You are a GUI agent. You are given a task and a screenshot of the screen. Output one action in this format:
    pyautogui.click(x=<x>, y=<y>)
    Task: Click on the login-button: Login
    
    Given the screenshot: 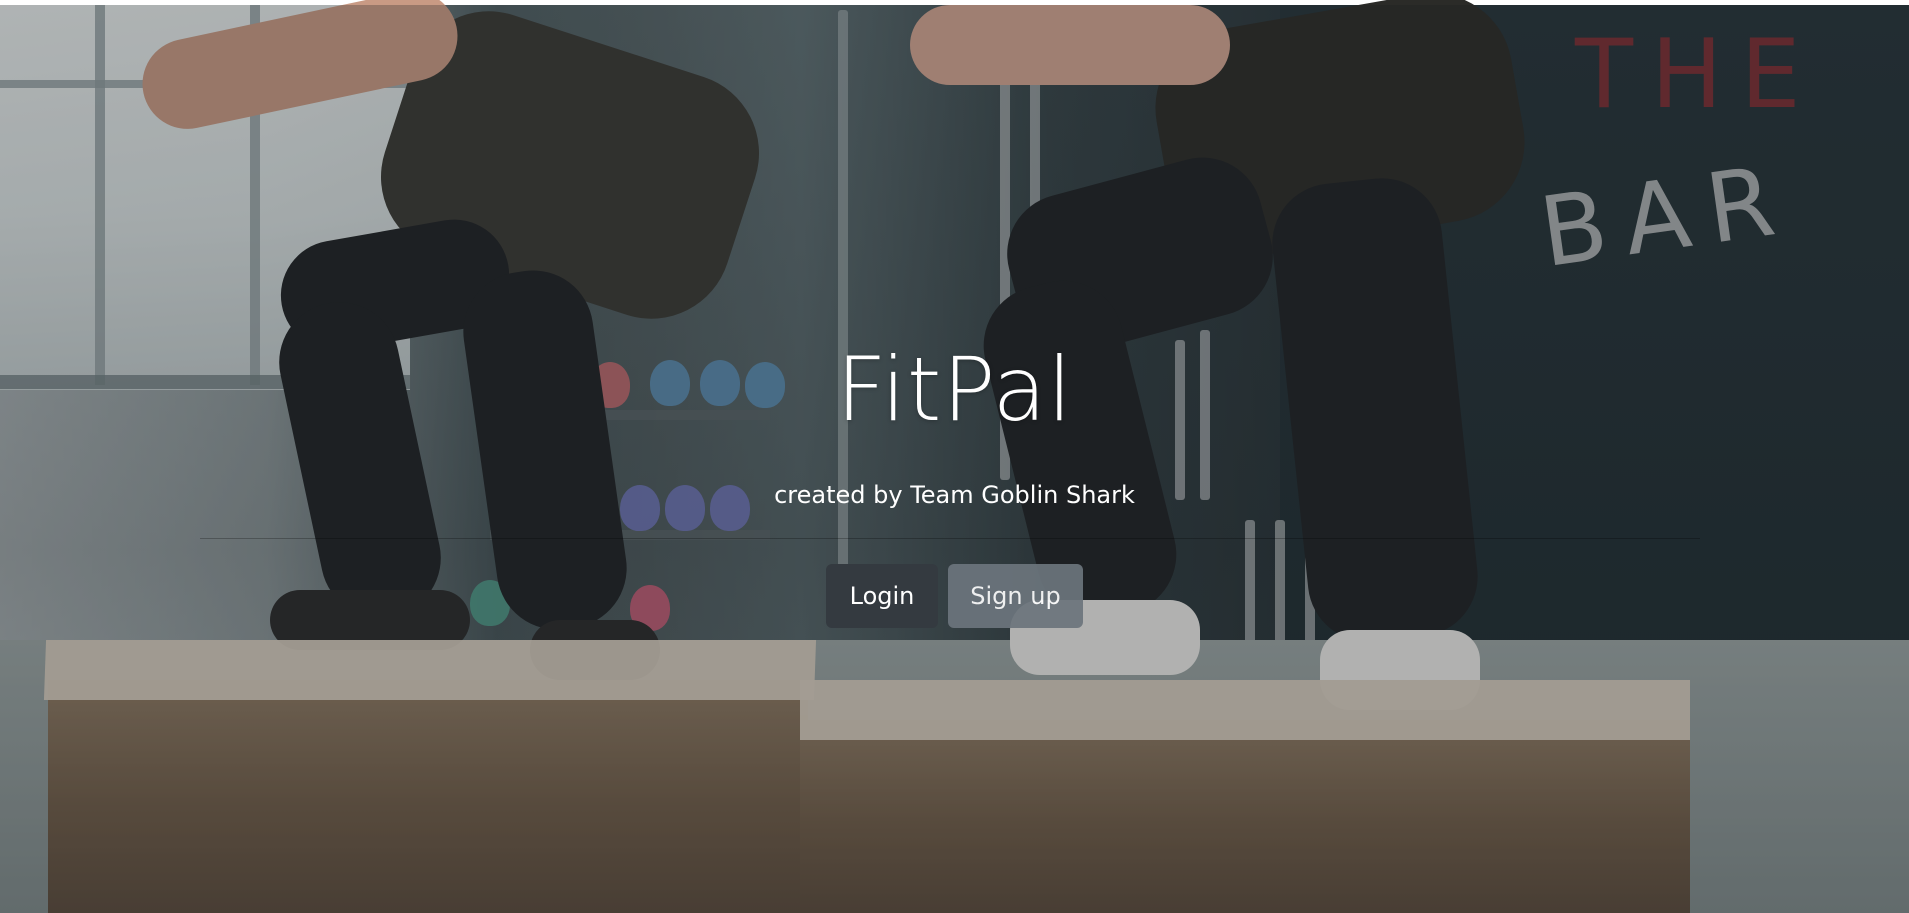 What is the action you would take?
    pyautogui.click(x=882, y=596)
    